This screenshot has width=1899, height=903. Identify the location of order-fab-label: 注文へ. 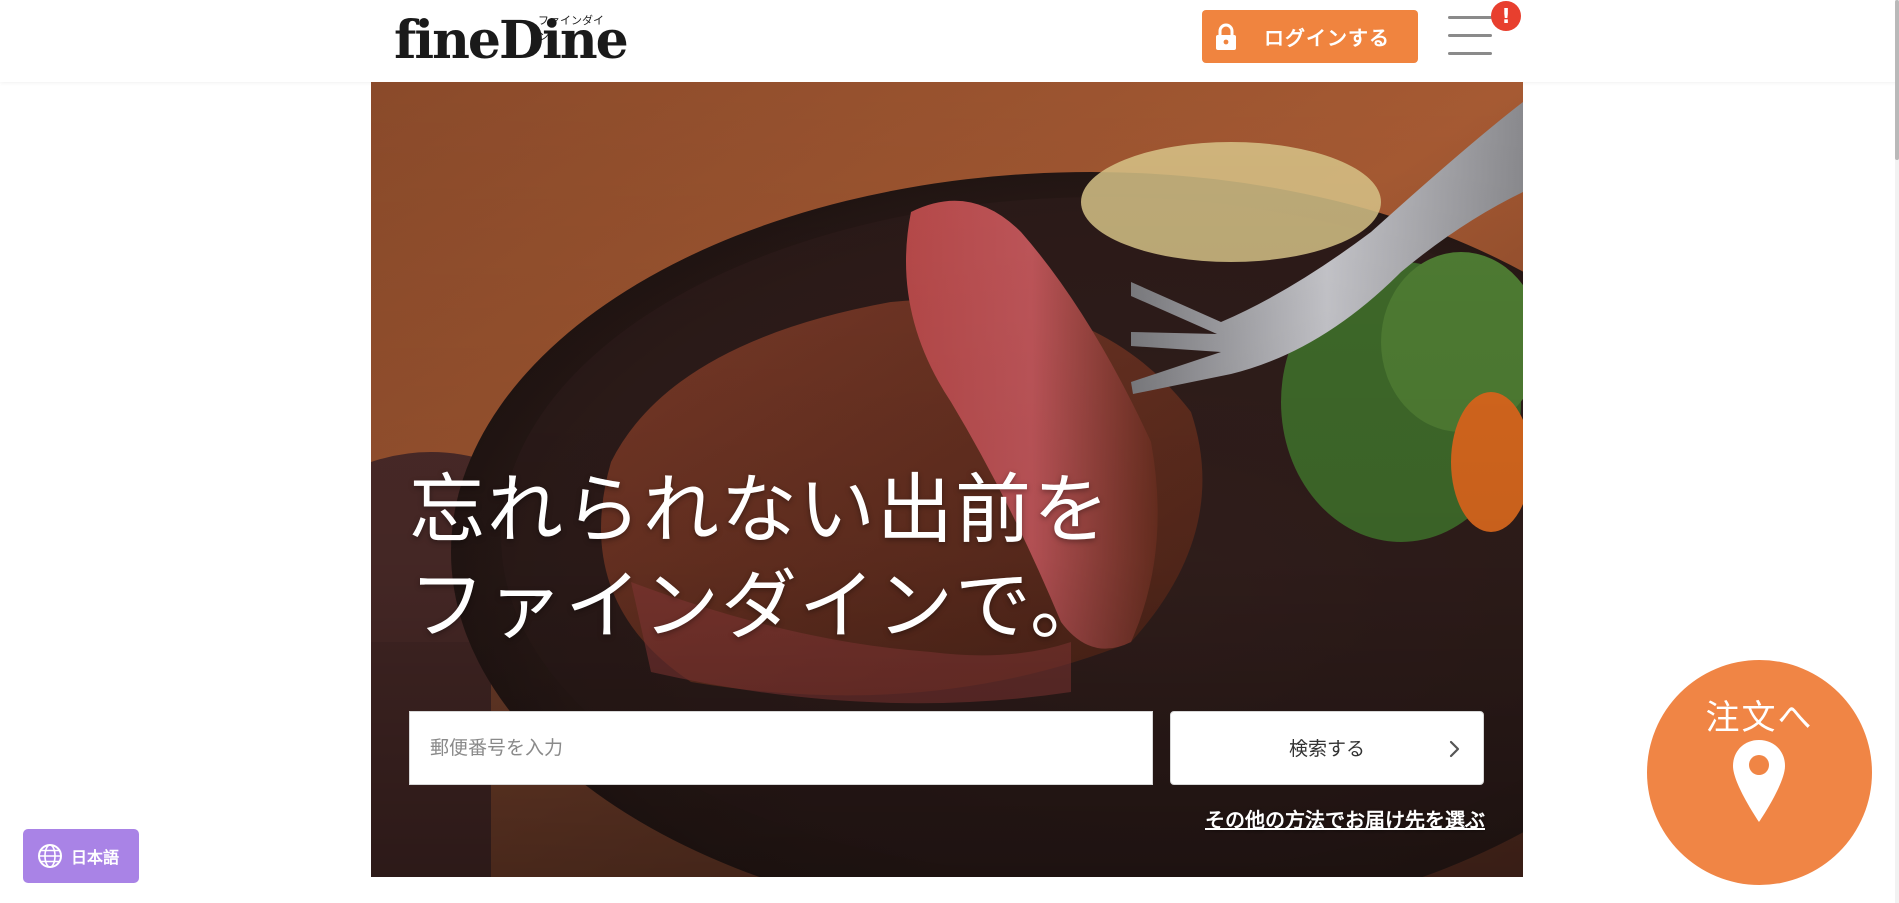
(1759, 718).